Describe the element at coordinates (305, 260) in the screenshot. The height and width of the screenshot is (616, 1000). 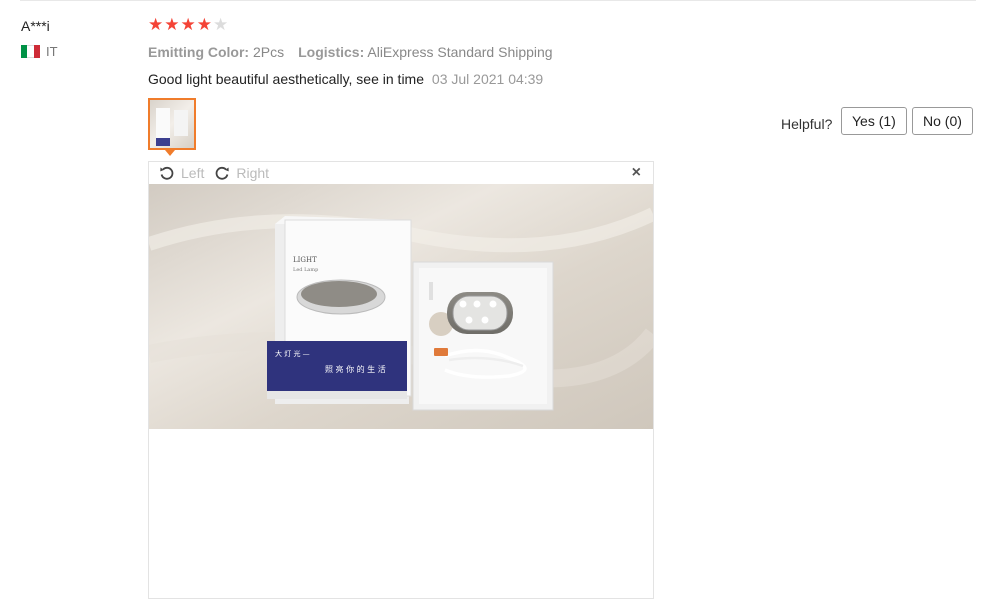
I see `box-brand-text: LIGHT` at that location.